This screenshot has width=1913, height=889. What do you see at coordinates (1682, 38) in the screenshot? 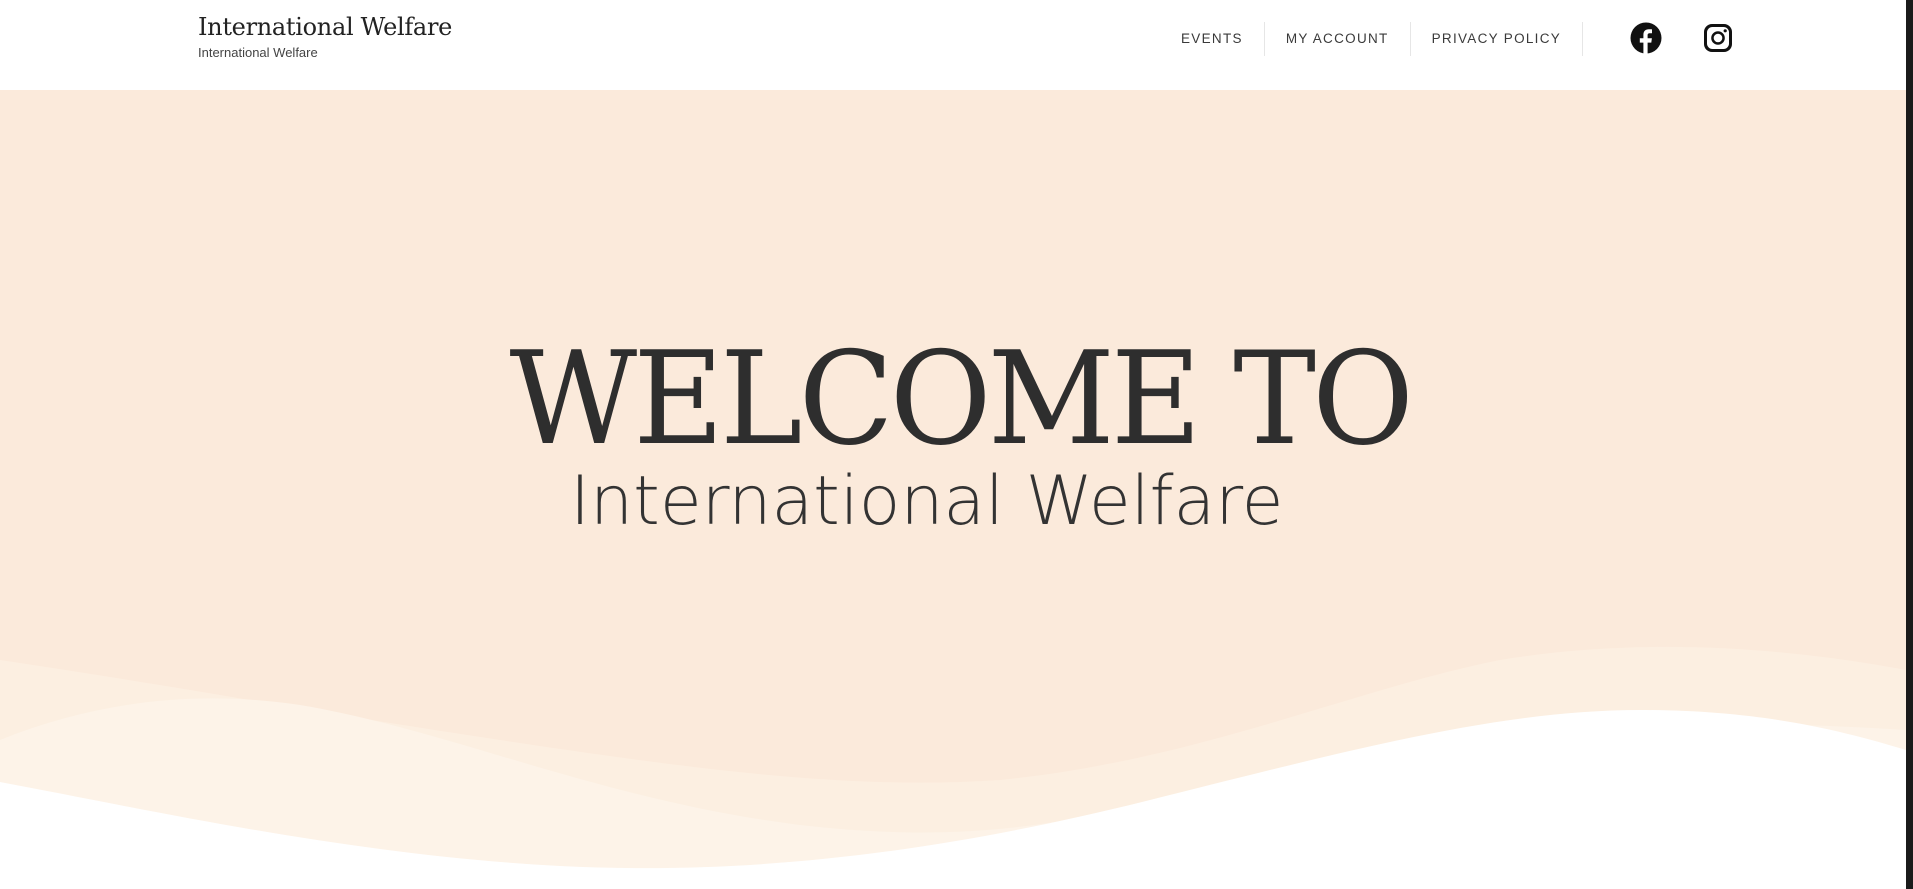
I see `social-links` at bounding box center [1682, 38].